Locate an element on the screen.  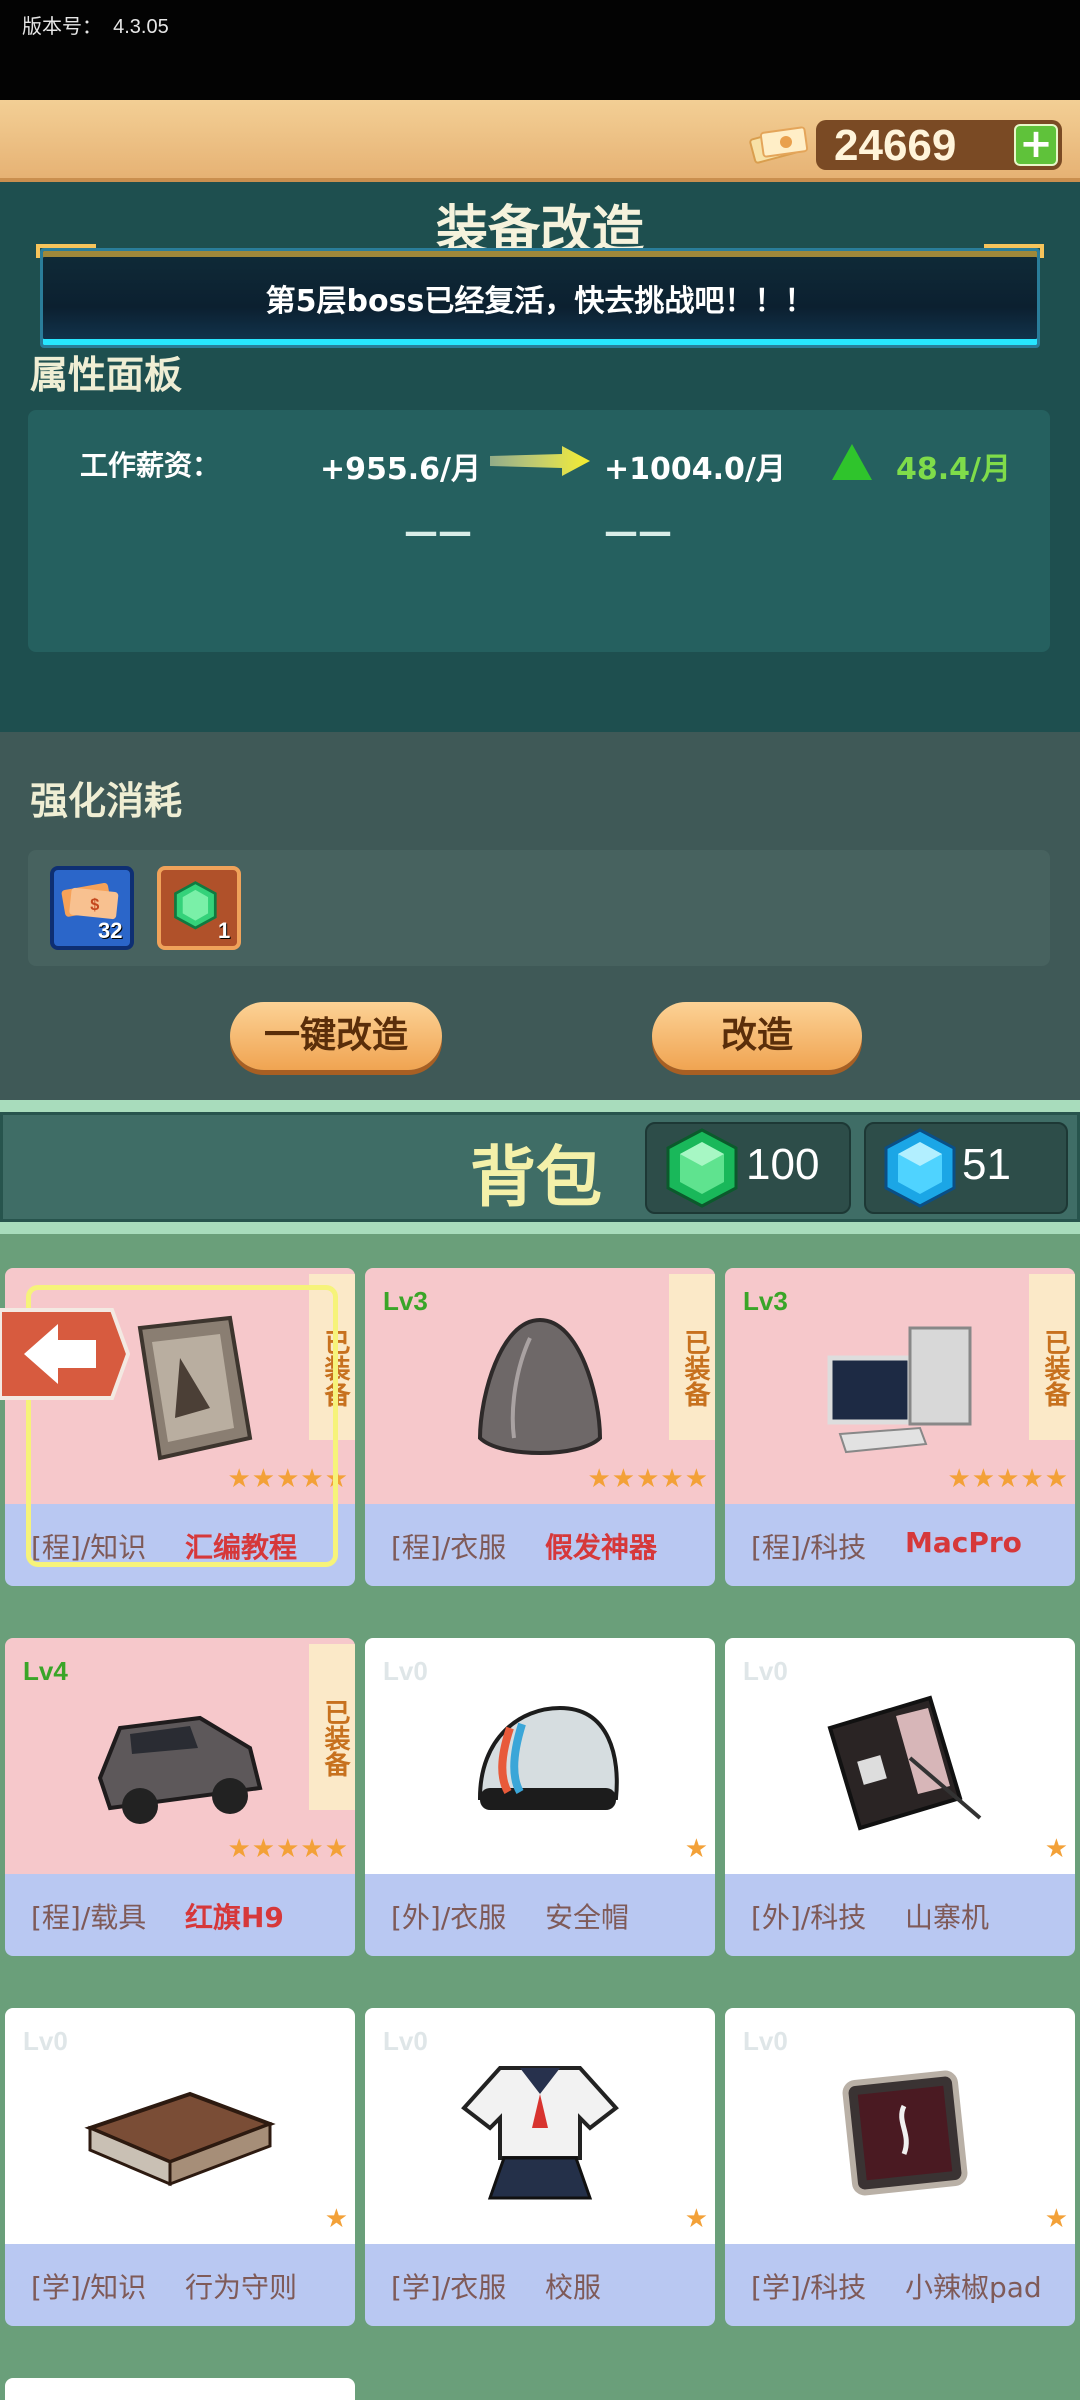
item-card: Lv3 已装备 ★★★★★ [程]/衣服 假发神器 is located at coordinates (540, 1427).